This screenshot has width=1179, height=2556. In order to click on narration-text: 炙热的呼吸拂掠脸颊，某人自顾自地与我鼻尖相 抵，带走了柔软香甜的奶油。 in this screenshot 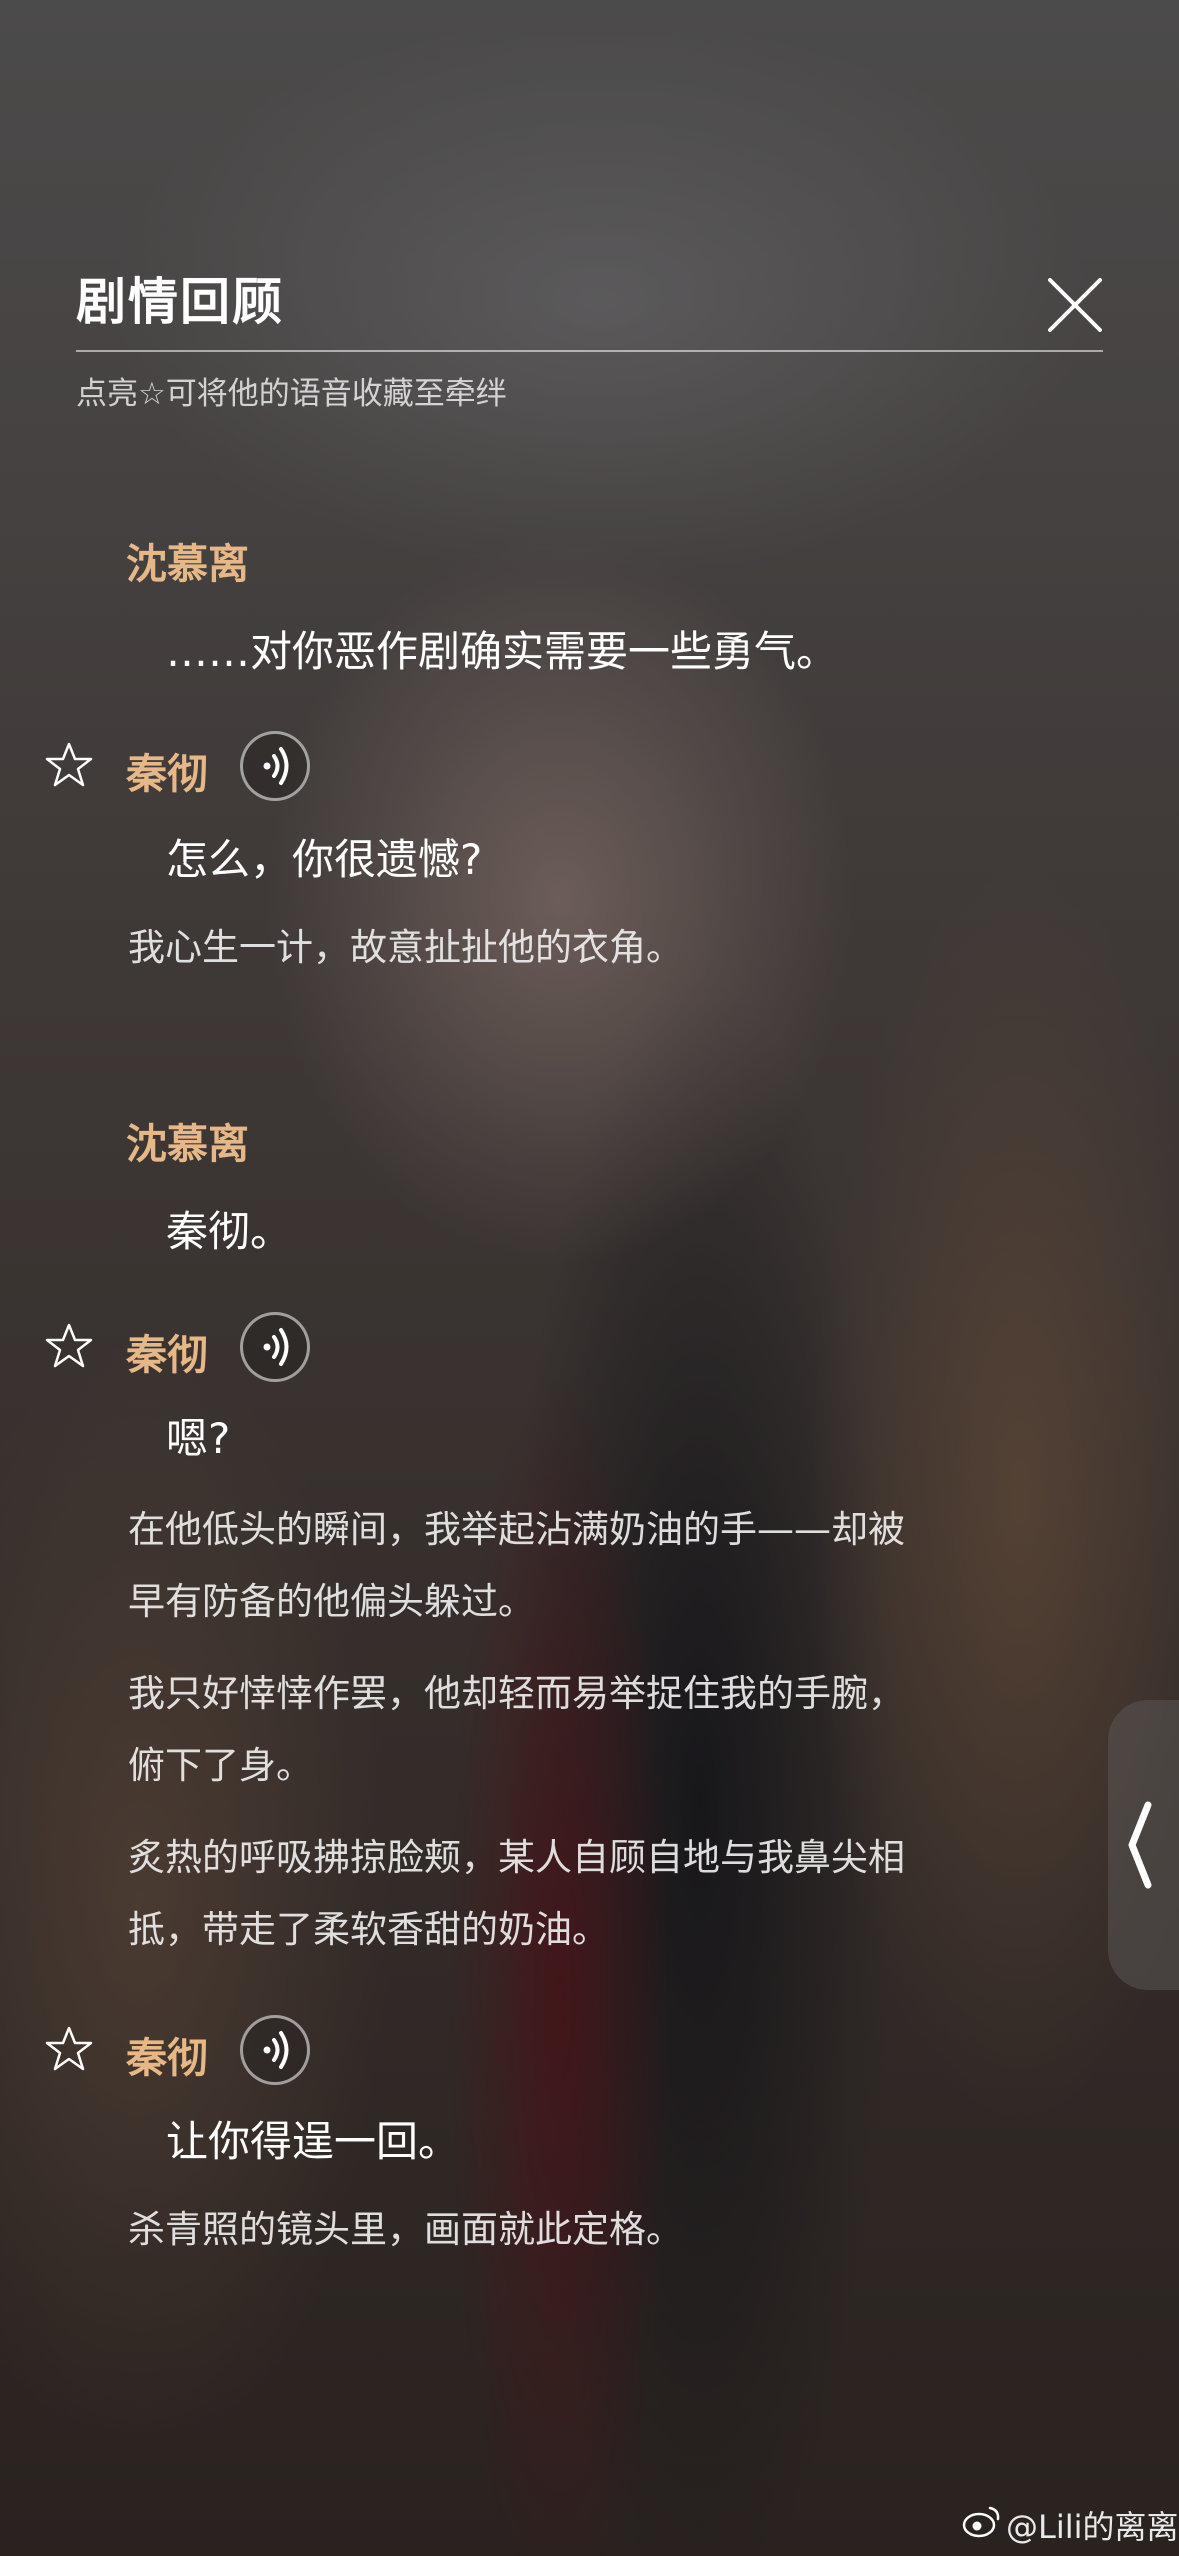, I will do `click(603, 1894)`.